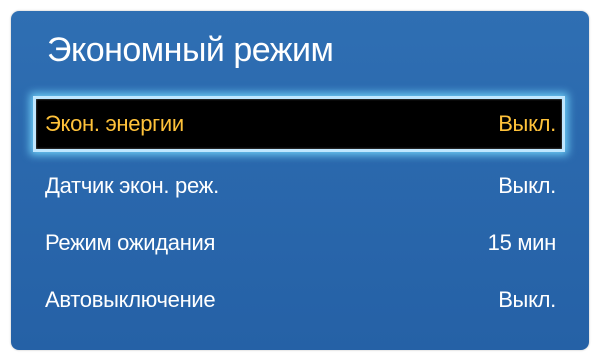 The width and height of the screenshot is (600, 361). I want to click on menu-item-label: Режим ожидания, so click(130, 242).